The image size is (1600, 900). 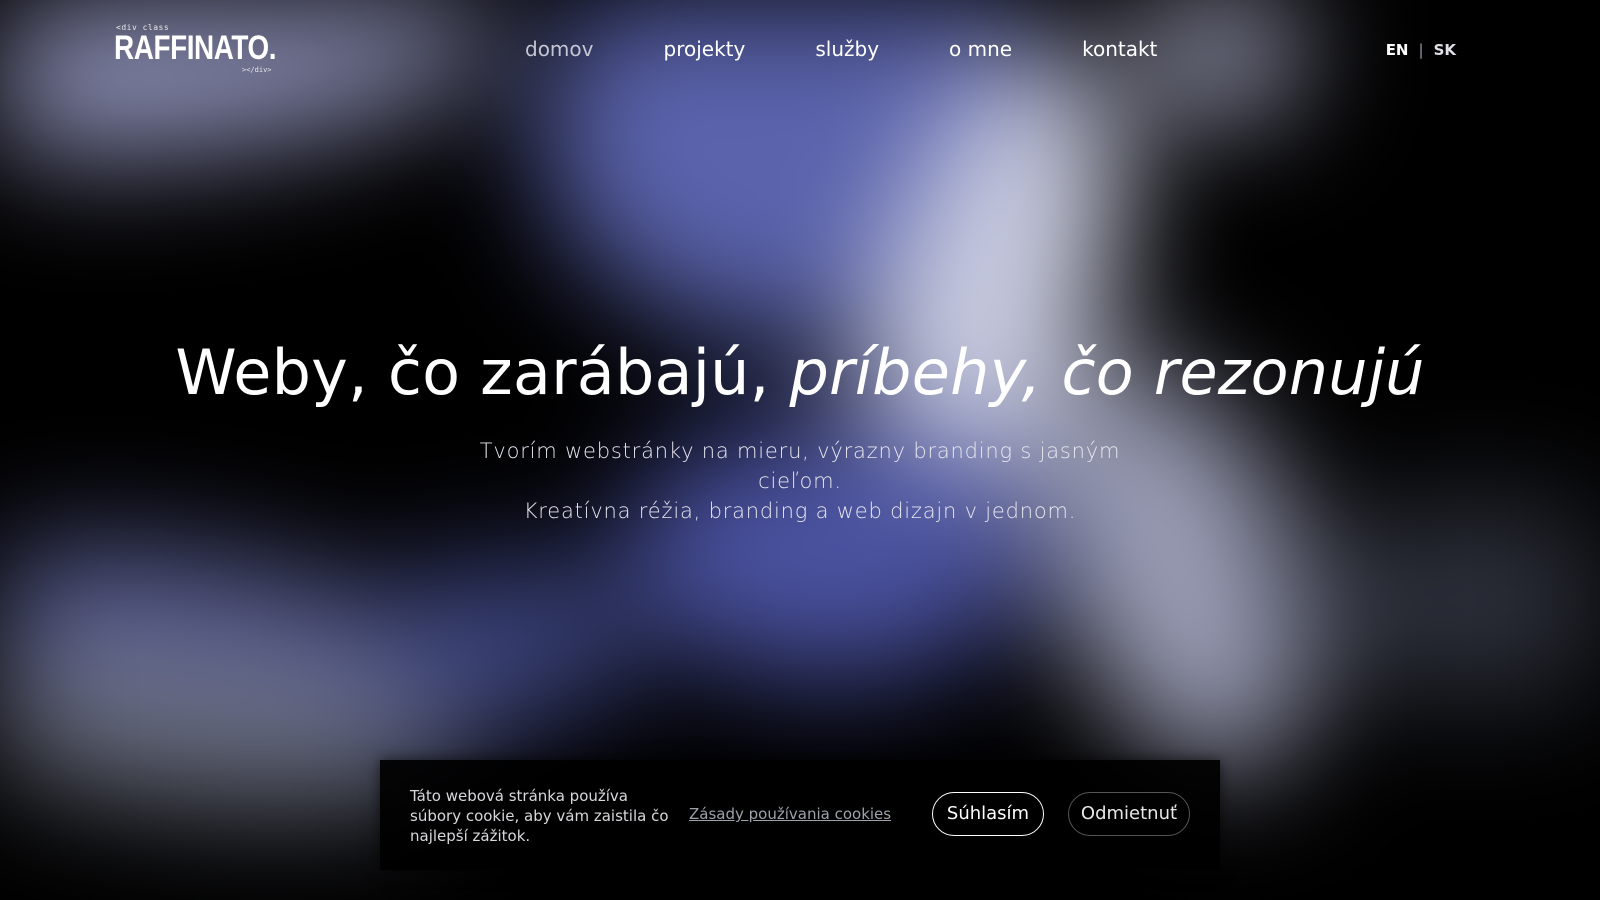 I want to click on language-en: EN, so click(x=1397, y=50).